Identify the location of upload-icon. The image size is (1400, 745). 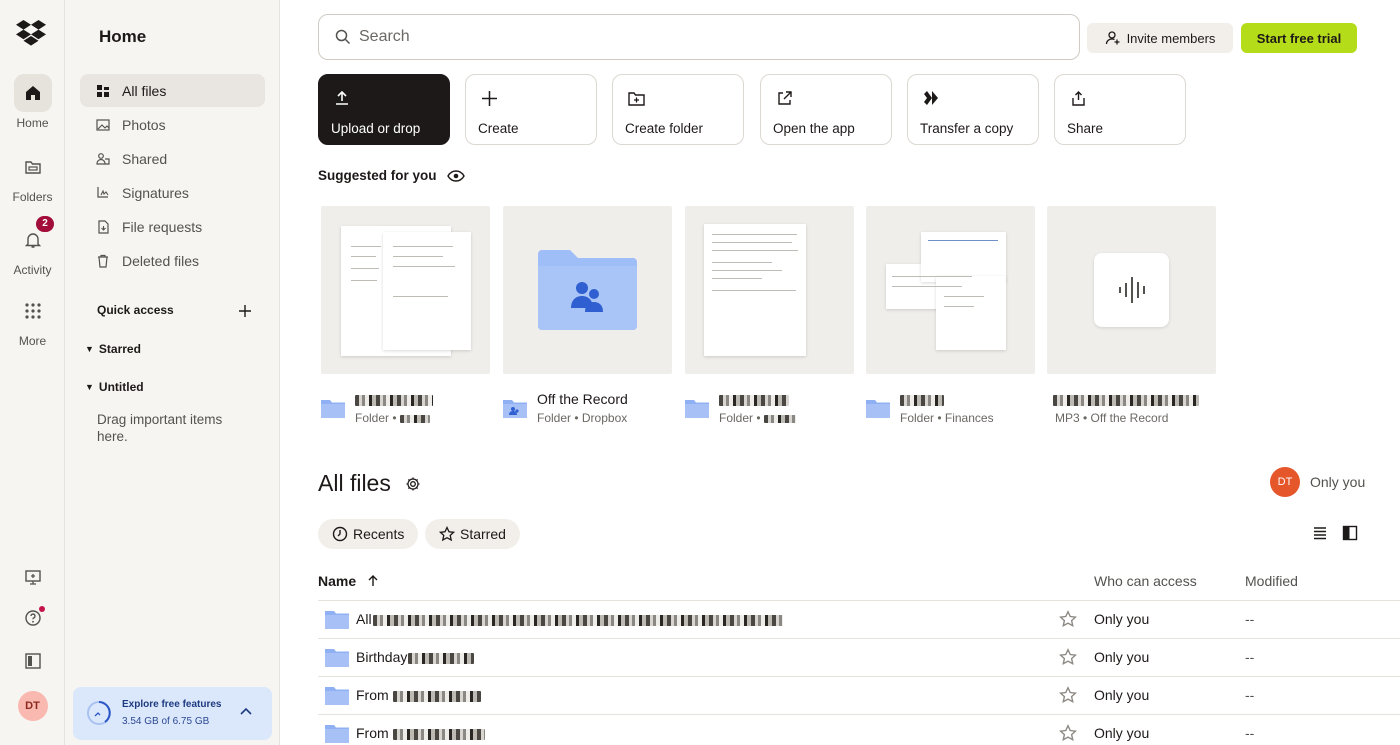
(342, 98).